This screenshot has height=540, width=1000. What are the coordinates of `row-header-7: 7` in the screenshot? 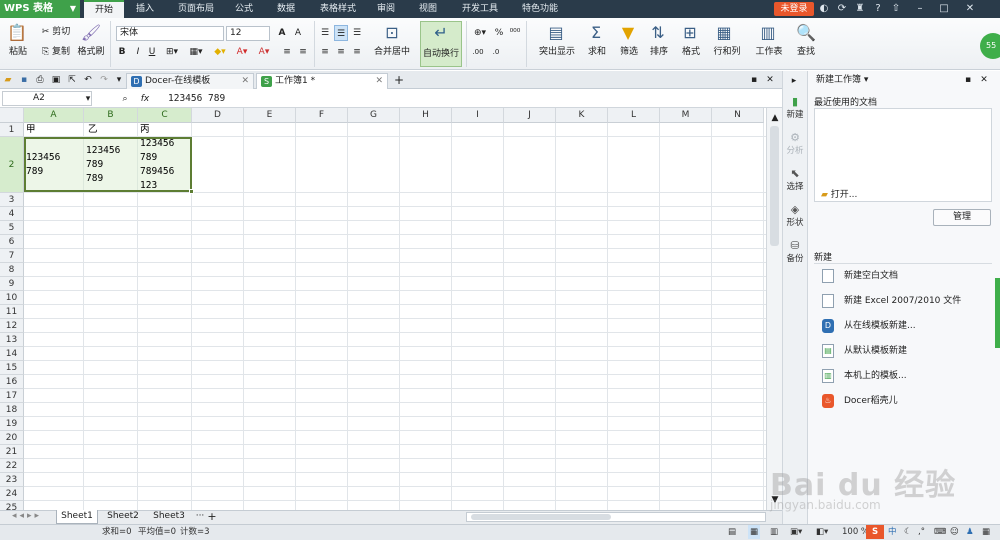 It's located at (12, 256).